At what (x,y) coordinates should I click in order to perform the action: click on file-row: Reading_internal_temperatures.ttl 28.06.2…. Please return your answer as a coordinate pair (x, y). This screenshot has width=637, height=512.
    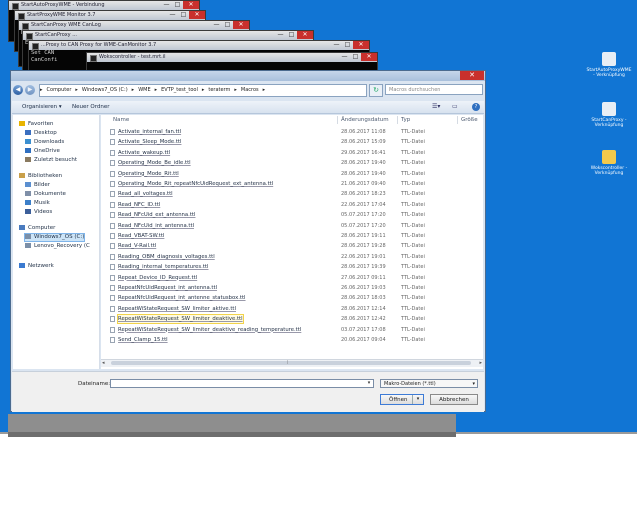
    Looking at the image, I should click on (291, 267).